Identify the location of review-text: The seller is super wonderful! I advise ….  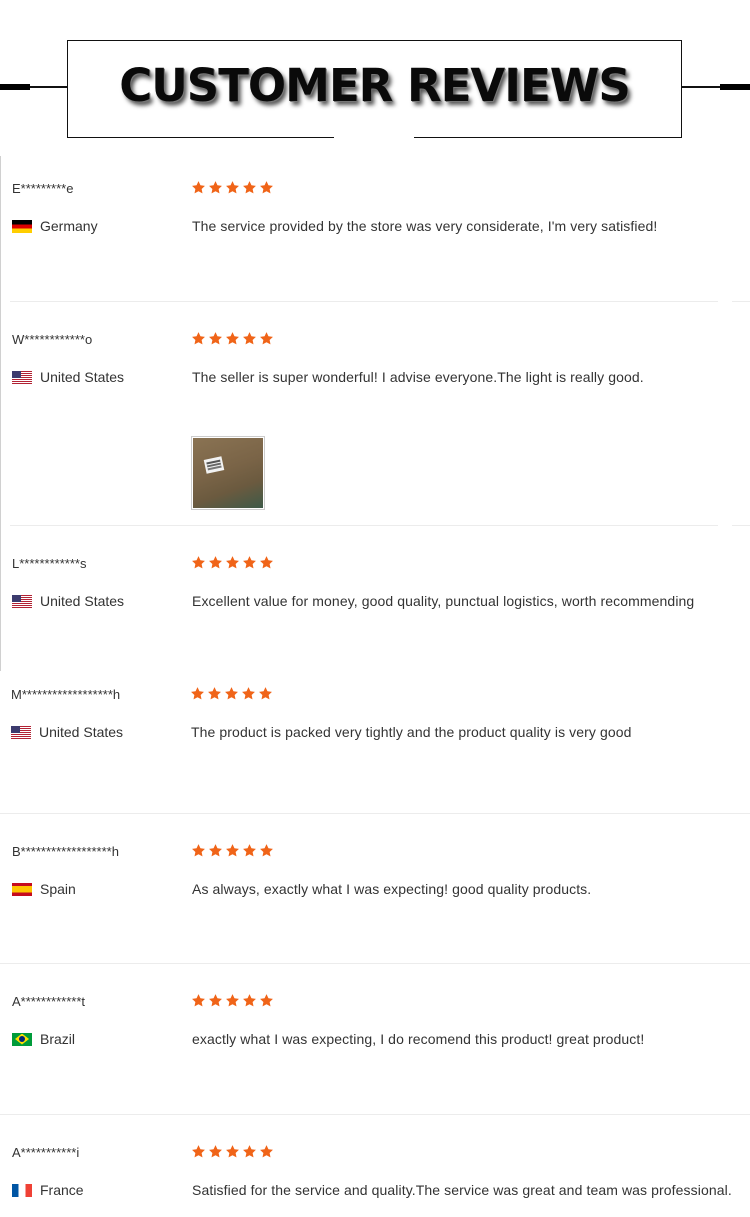
(418, 377).